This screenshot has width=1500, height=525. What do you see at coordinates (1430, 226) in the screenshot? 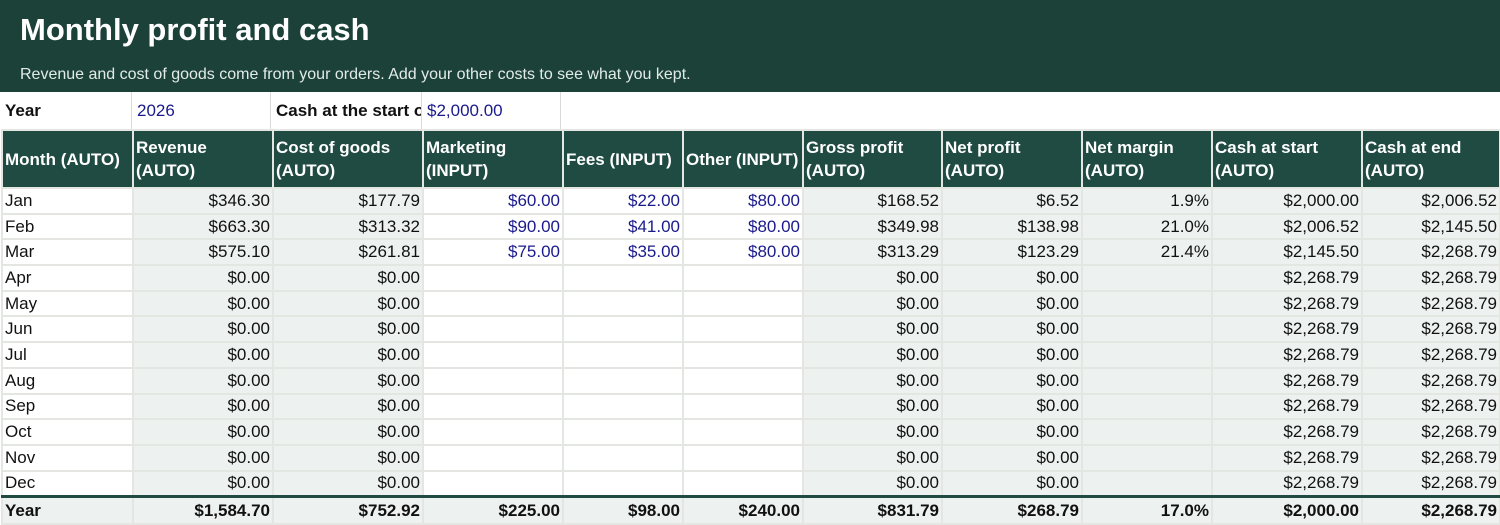
I see `cash-at-end-cell: $2,145.50` at bounding box center [1430, 226].